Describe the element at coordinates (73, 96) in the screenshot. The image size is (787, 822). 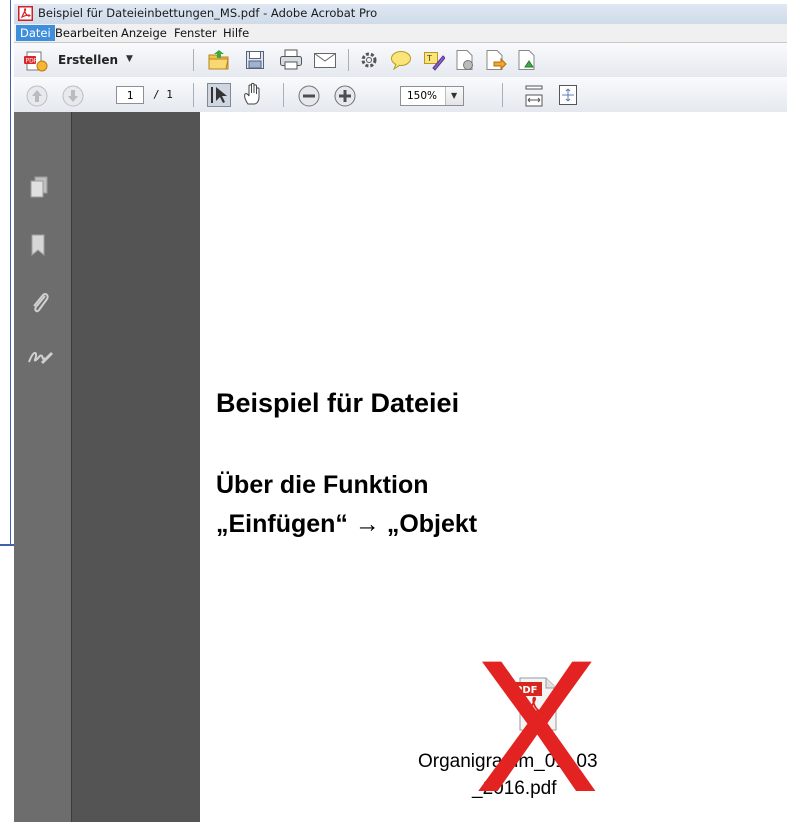
I see `next-page-icon` at that location.